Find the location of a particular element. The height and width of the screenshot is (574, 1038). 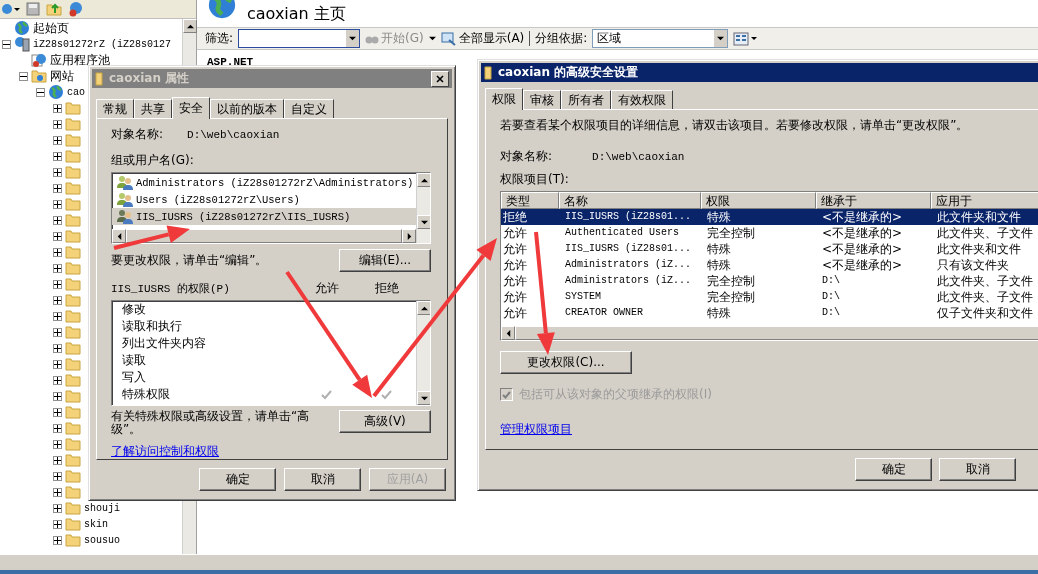

close-button is located at coordinates (440, 78).